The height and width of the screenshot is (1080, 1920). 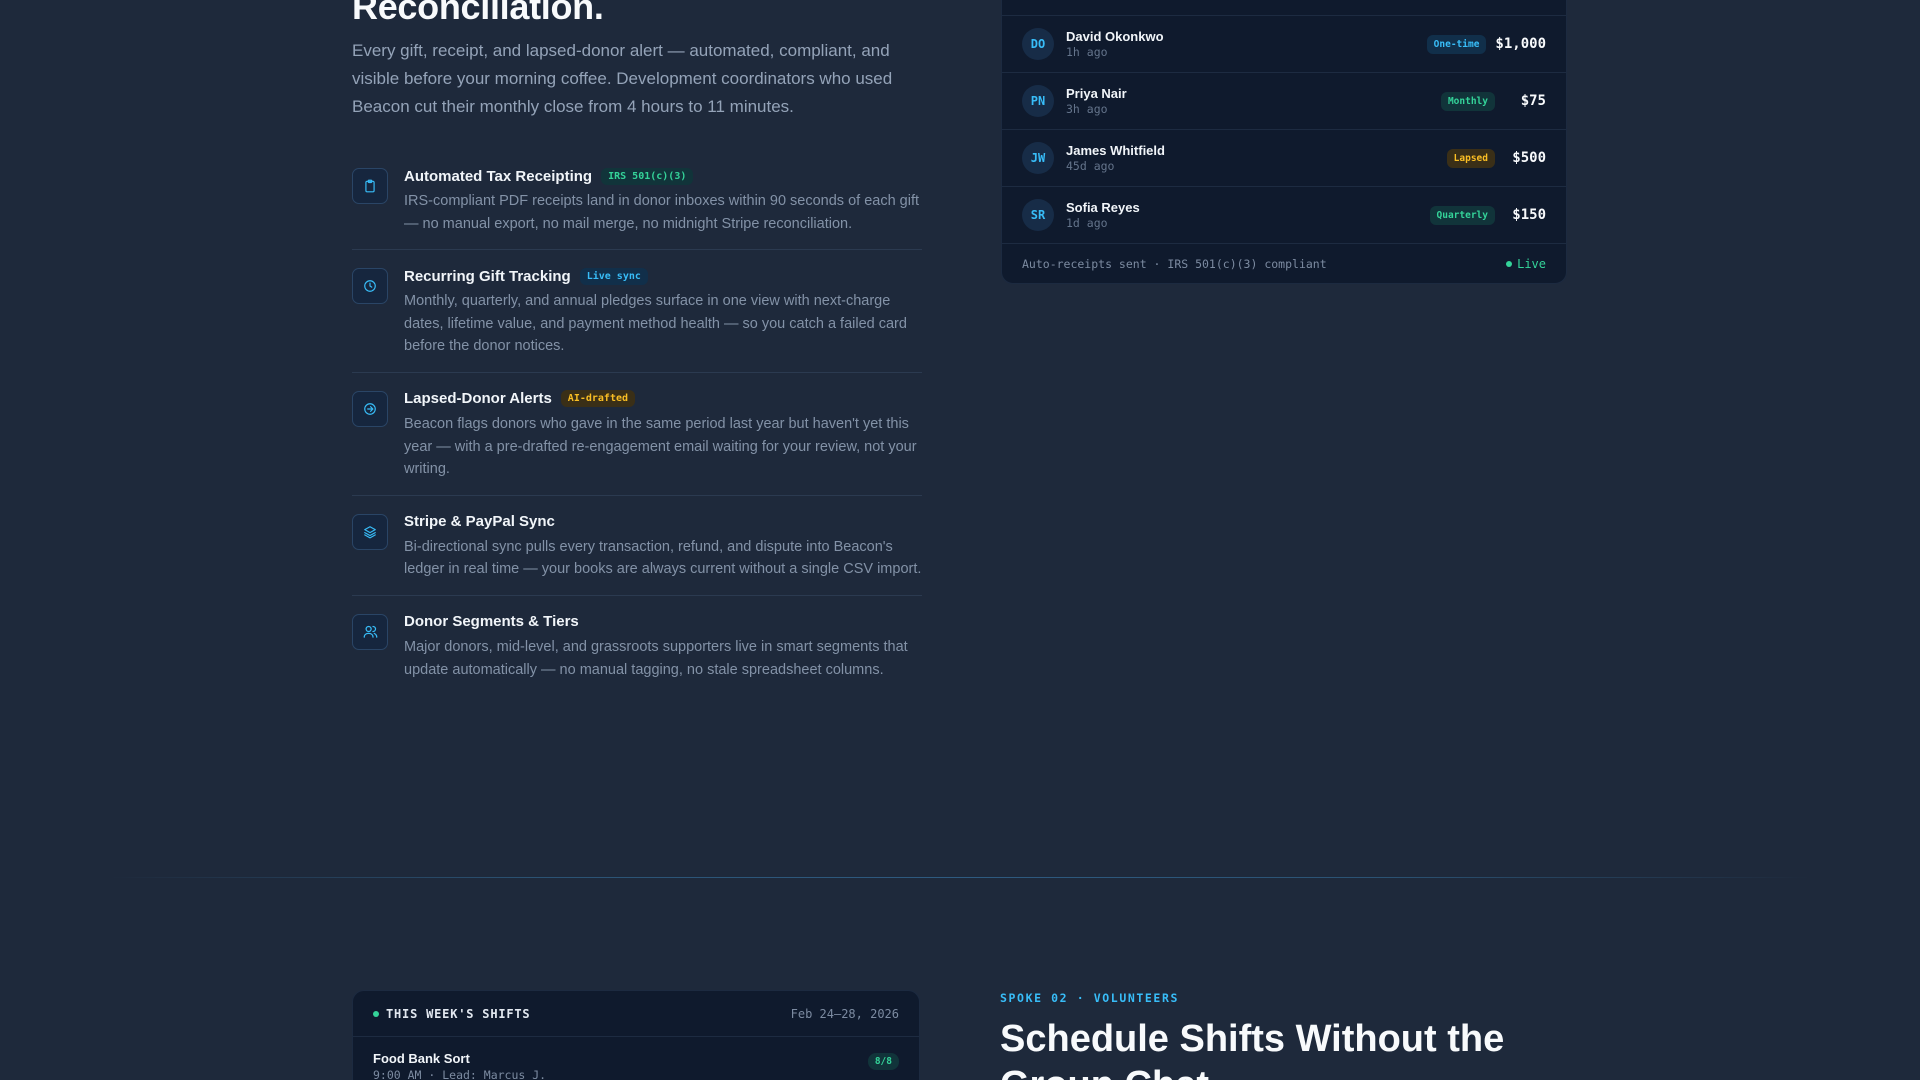 I want to click on donor-row: JW James Whitfield 45d ago Lapsed $500, so click(x=1284, y=158).